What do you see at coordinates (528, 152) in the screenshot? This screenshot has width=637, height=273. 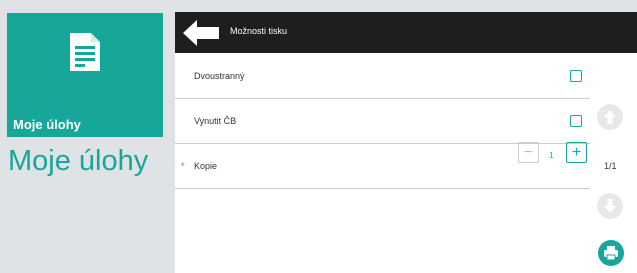 I see `copies-decrement-button: −` at bounding box center [528, 152].